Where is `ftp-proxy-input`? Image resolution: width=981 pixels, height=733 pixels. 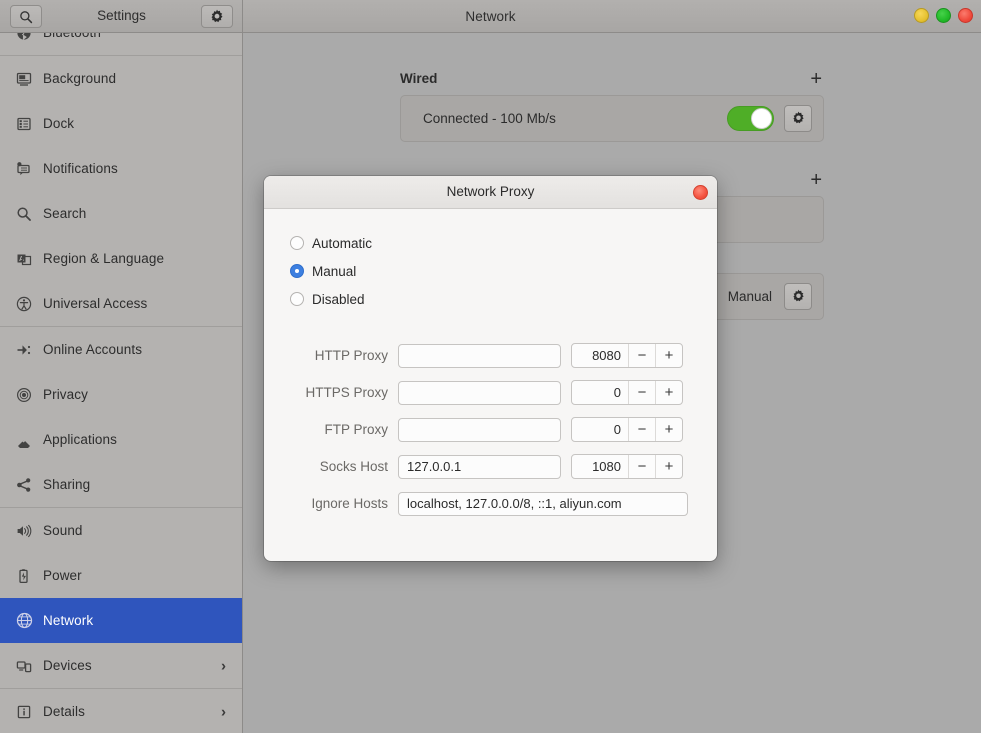
ftp-proxy-input is located at coordinates (479, 429).